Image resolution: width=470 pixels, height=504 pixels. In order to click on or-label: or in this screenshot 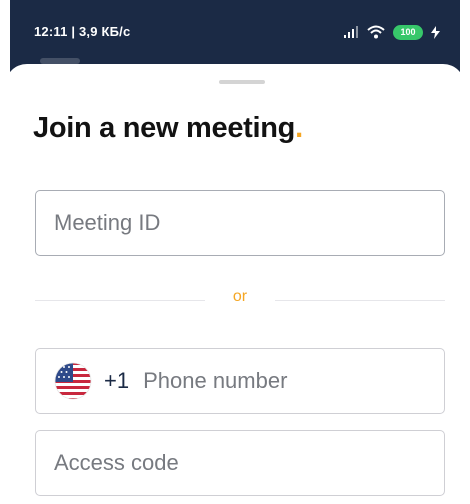, I will do `click(240, 296)`.